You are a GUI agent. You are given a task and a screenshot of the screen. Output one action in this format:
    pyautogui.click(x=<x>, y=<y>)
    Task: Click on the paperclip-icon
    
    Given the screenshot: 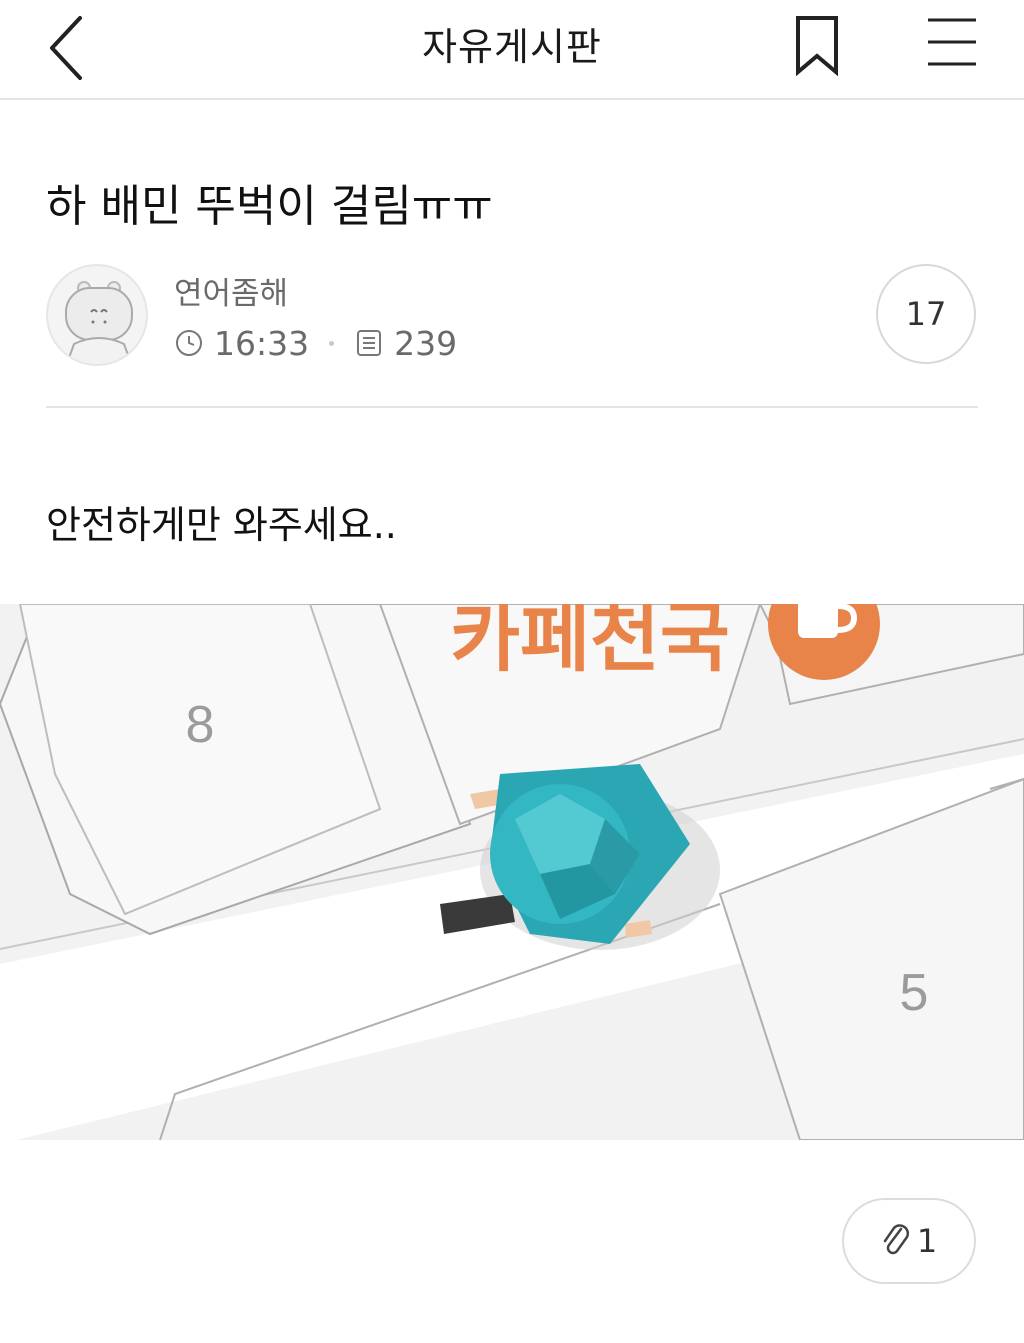 What is the action you would take?
    pyautogui.click(x=896, y=1239)
    